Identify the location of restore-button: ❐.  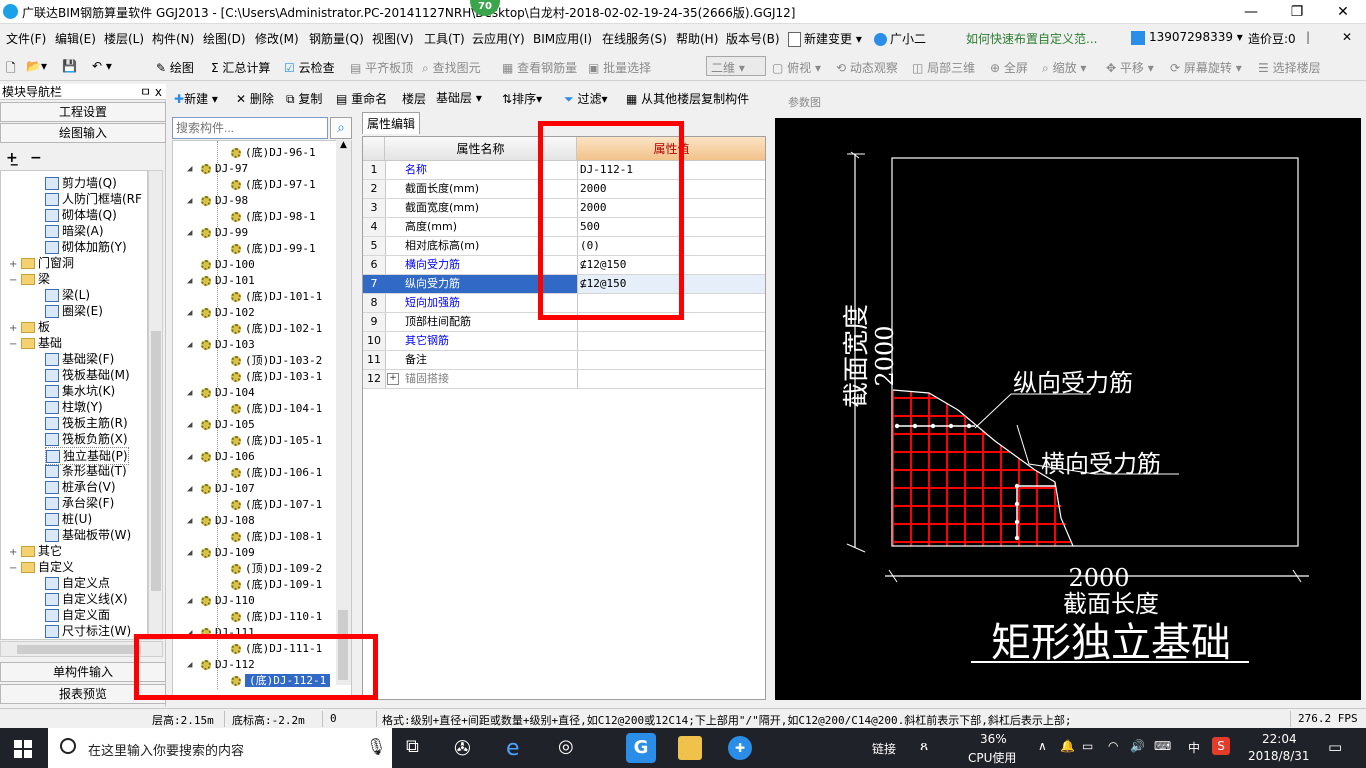
(1297, 12).